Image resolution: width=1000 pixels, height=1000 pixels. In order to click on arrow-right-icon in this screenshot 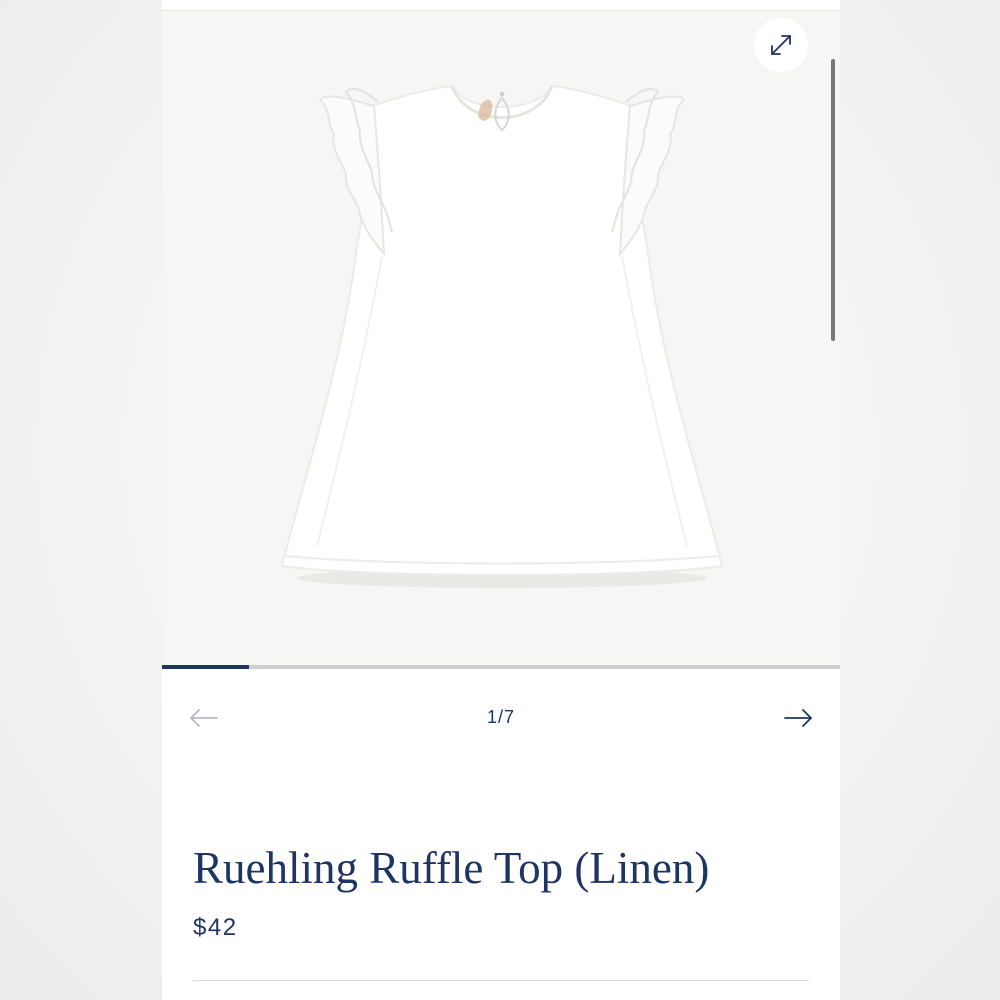, I will do `click(798, 718)`.